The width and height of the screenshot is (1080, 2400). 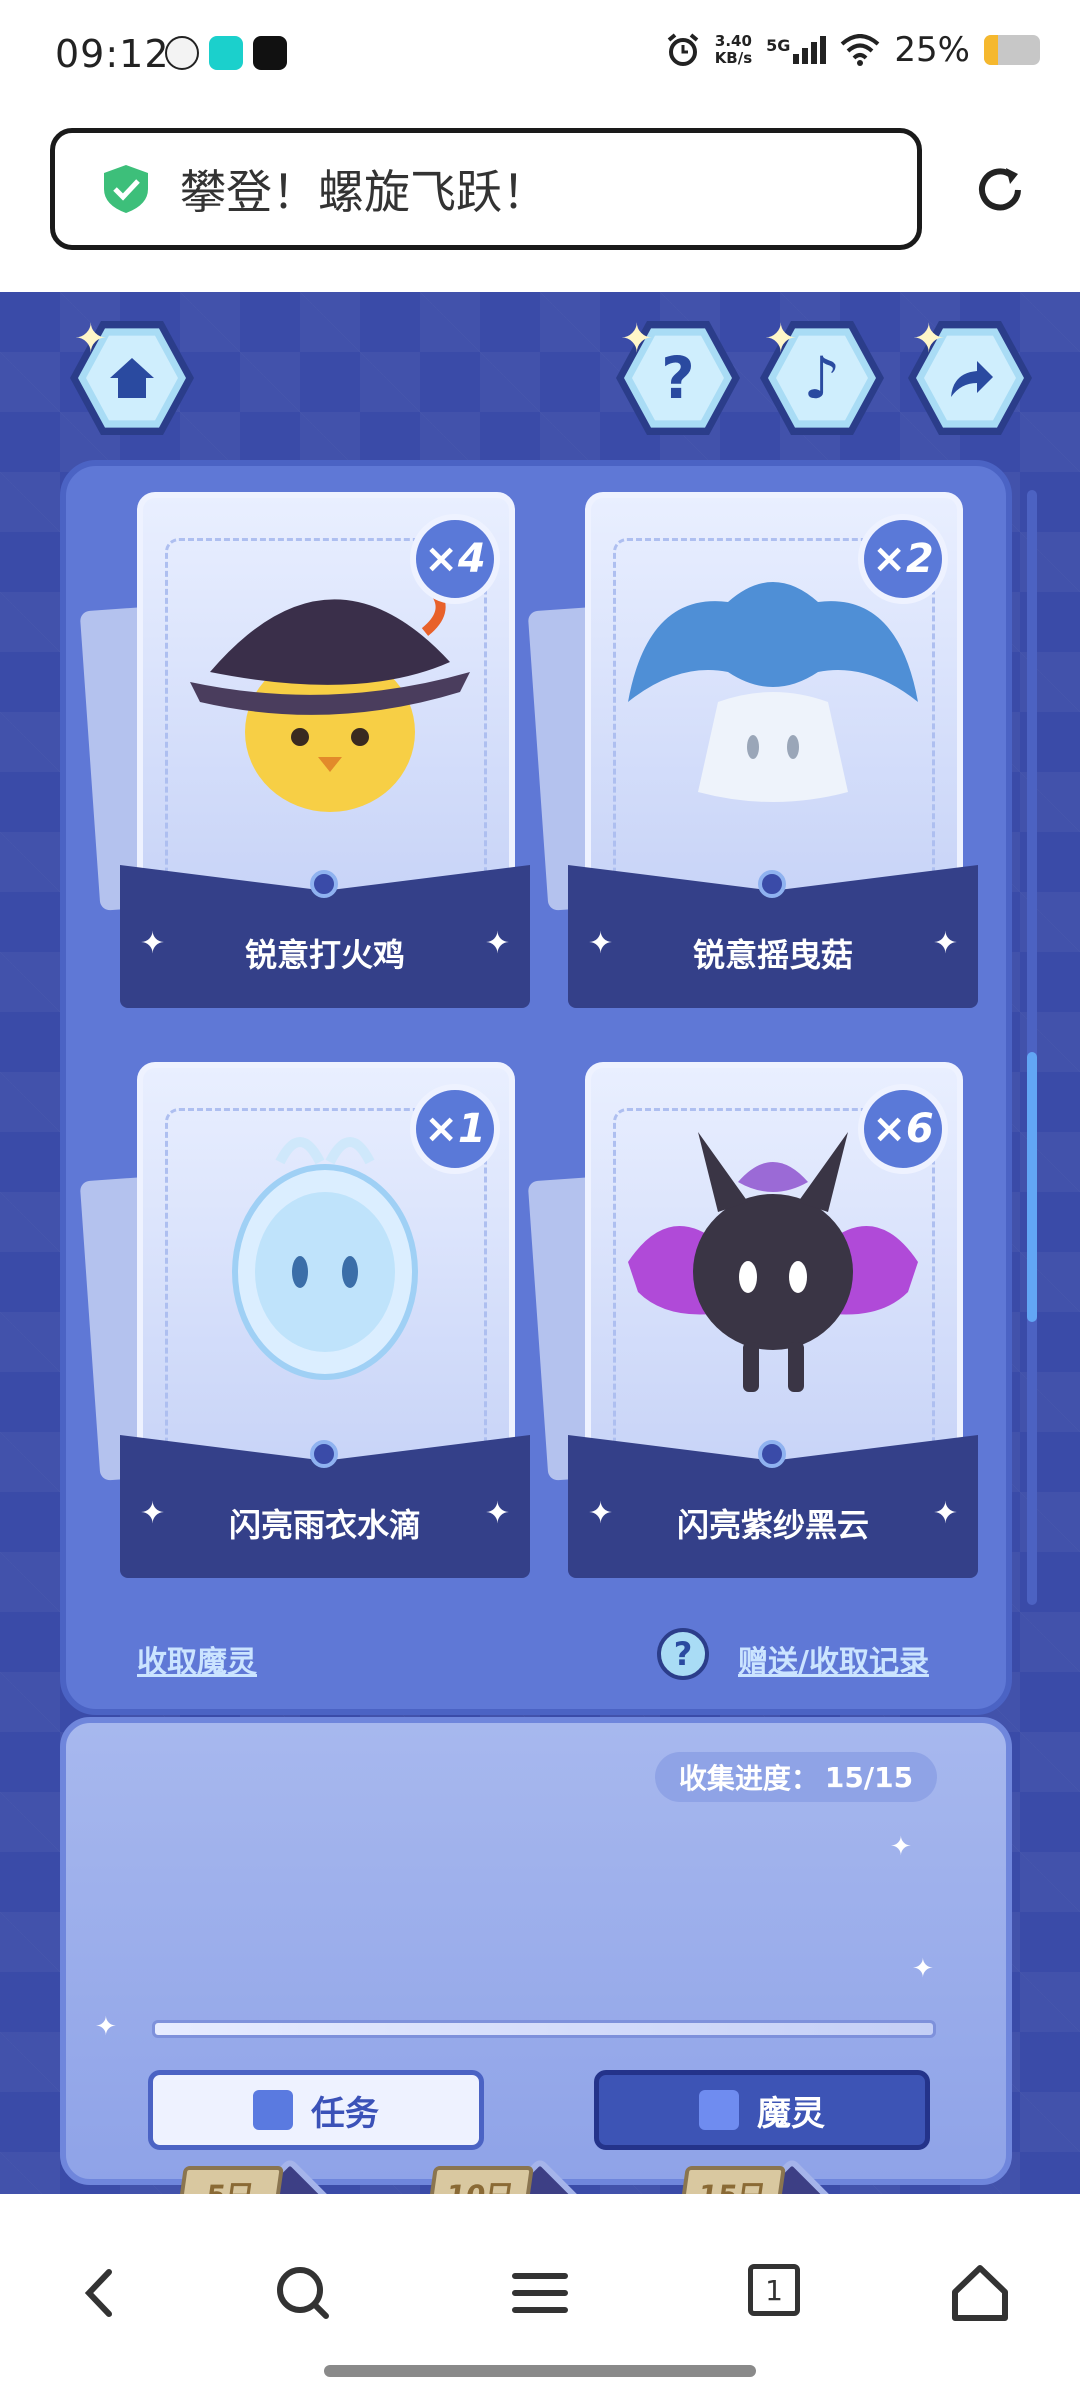 I want to click on shield-check-icon, so click(x=126, y=189).